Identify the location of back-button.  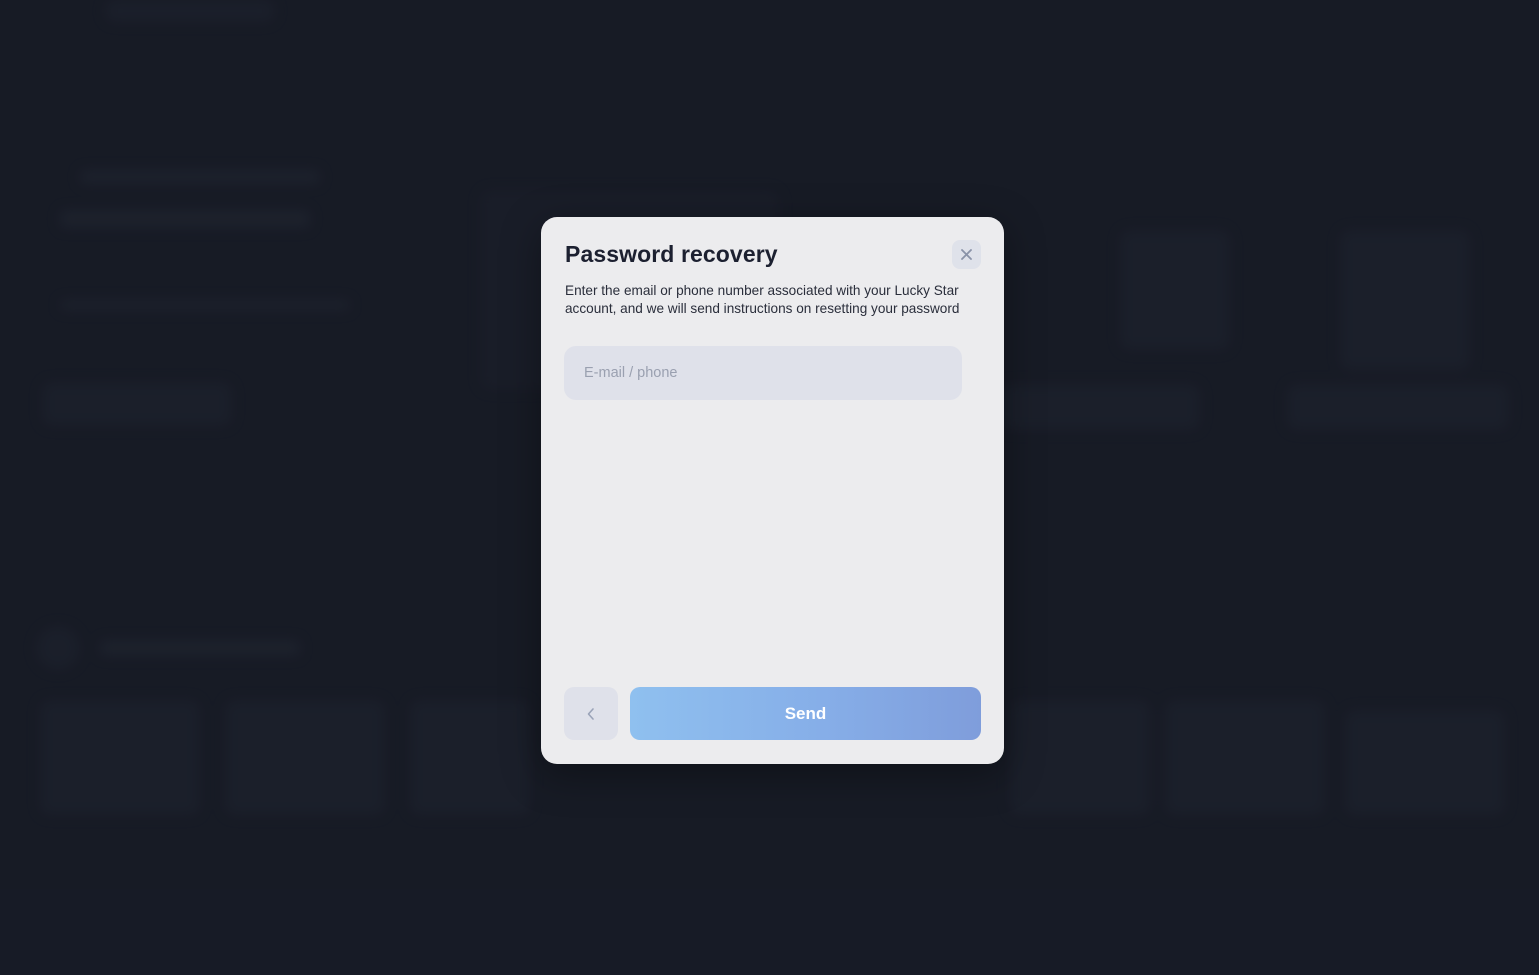
(591, 713).